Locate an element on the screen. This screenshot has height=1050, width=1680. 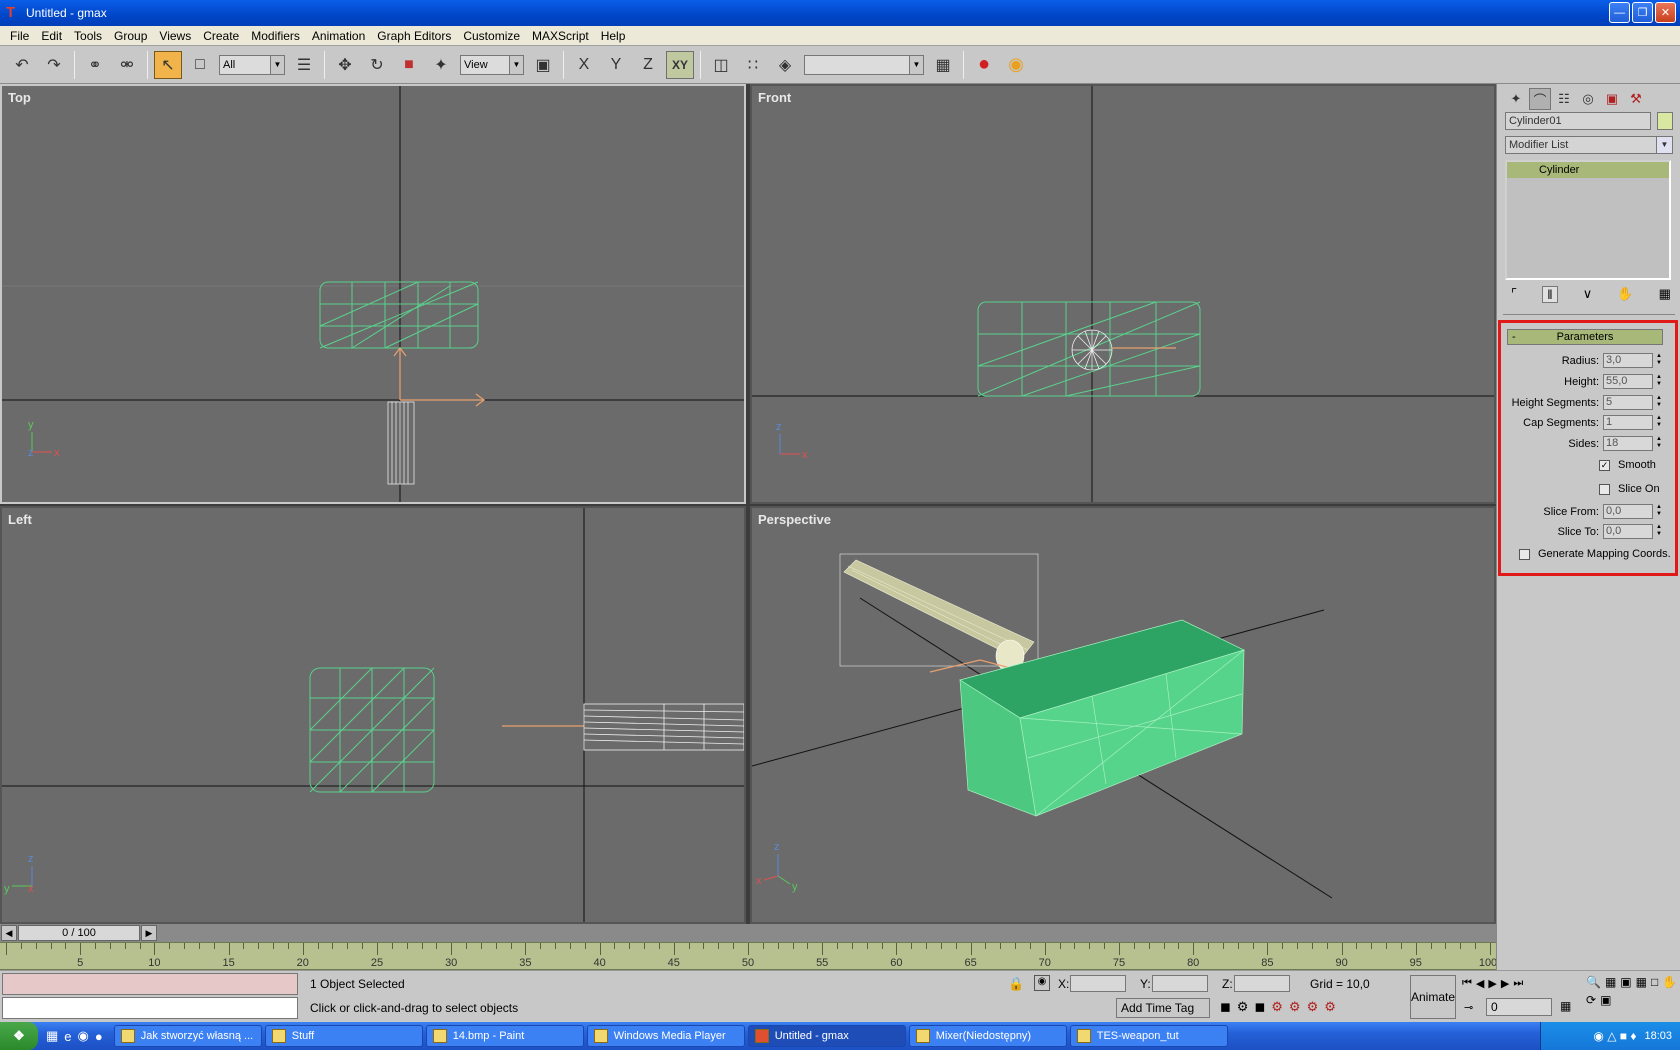
param-cap-segments-field: 1 is located at coordinates (1628, 422).